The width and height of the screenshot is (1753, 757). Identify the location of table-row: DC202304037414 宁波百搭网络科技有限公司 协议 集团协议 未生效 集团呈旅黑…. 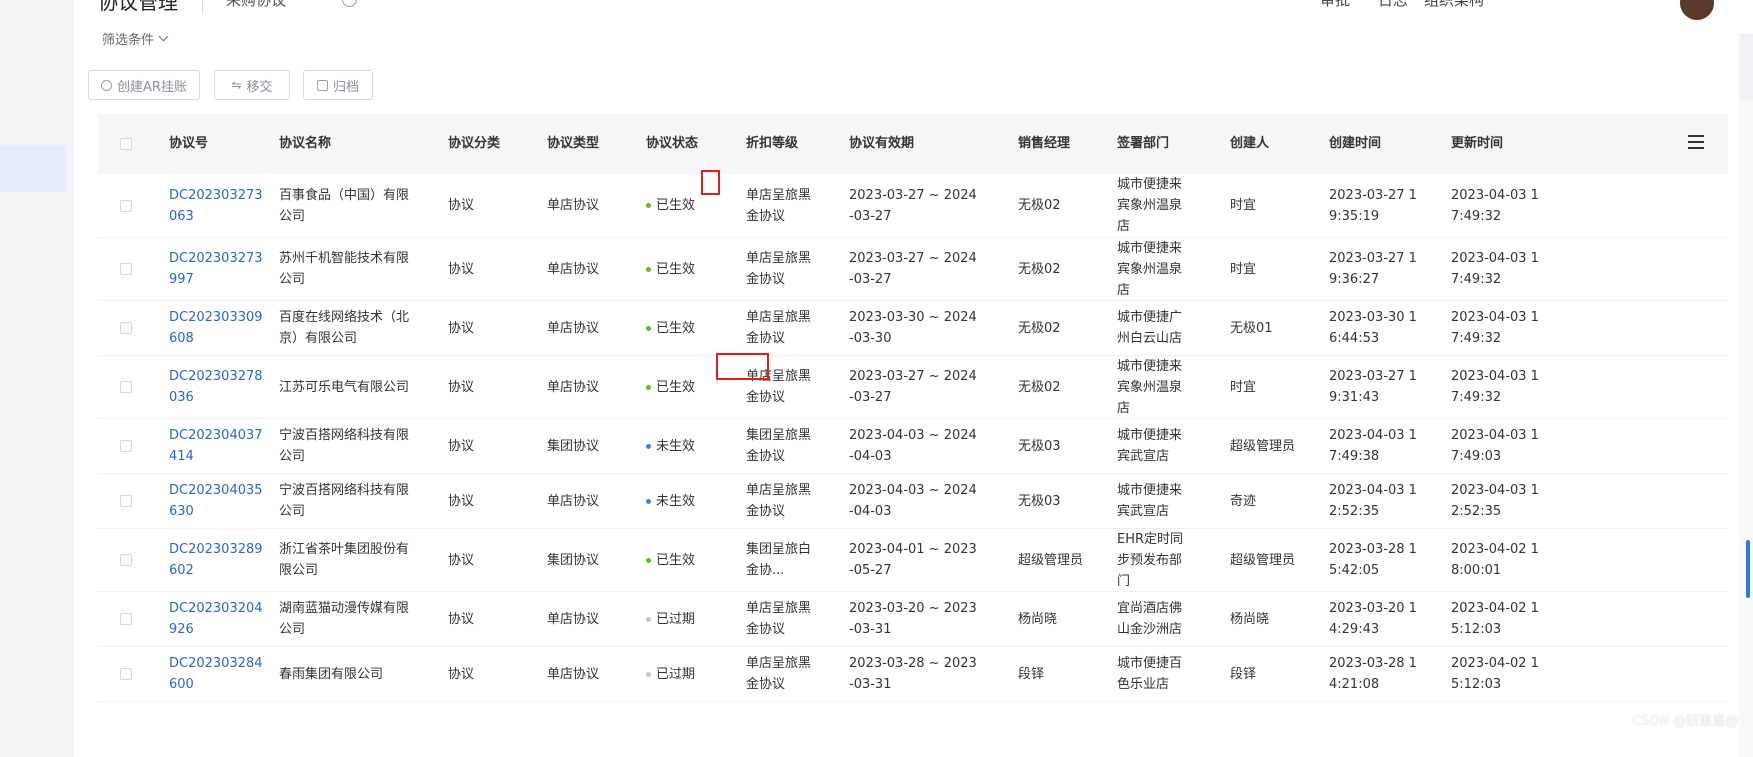
(913, 446).